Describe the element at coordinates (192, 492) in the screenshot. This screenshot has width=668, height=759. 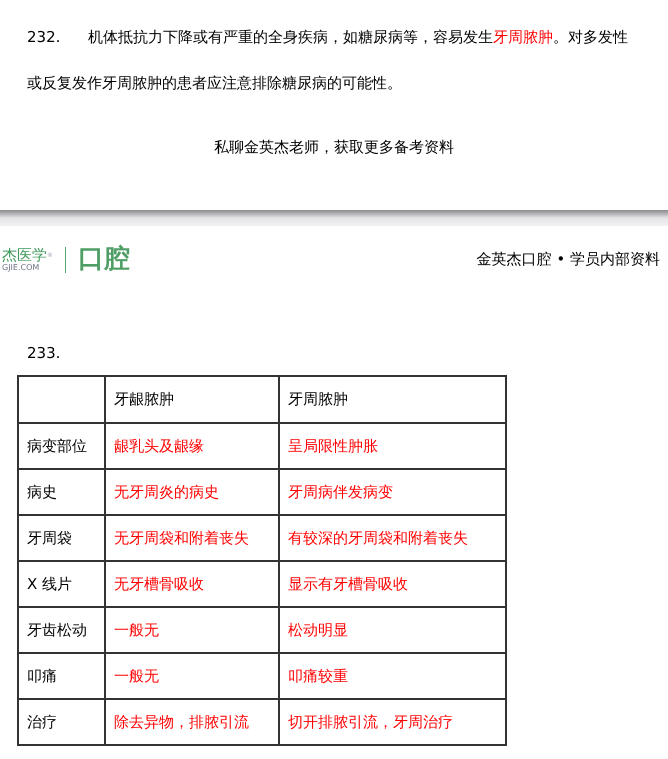
I see `table-cell: 无牙周炎的病史` at that location.